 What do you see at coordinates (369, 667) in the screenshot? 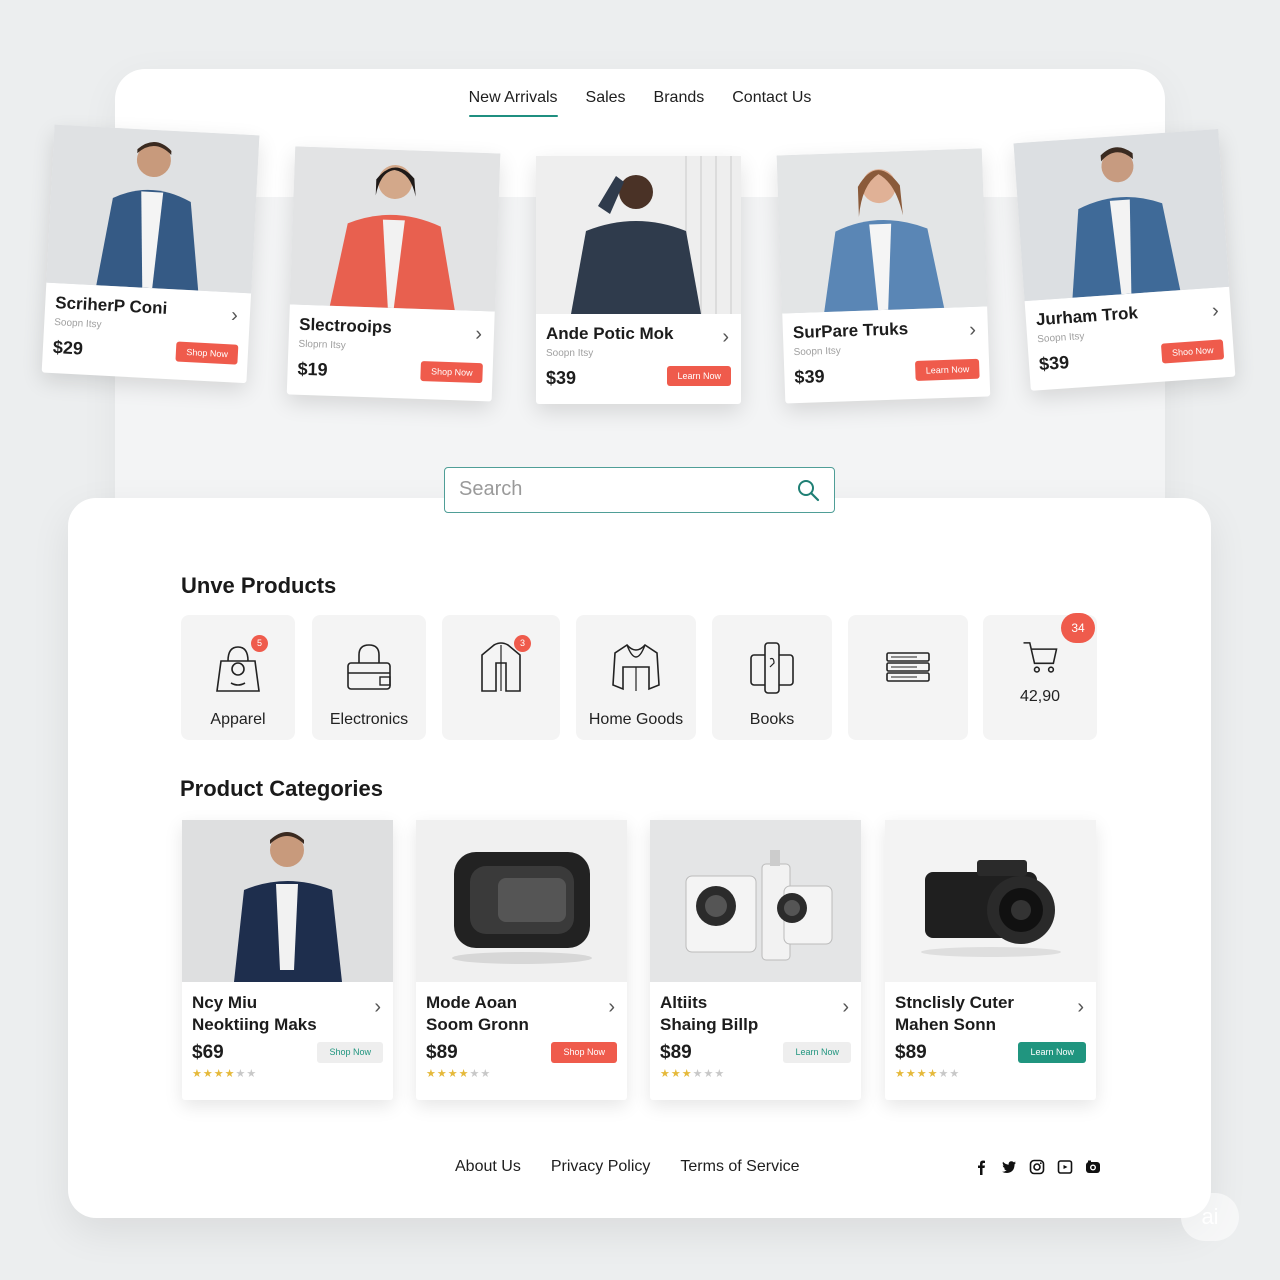
I see `lock-bag-icon` at bounding box center [369, 667].